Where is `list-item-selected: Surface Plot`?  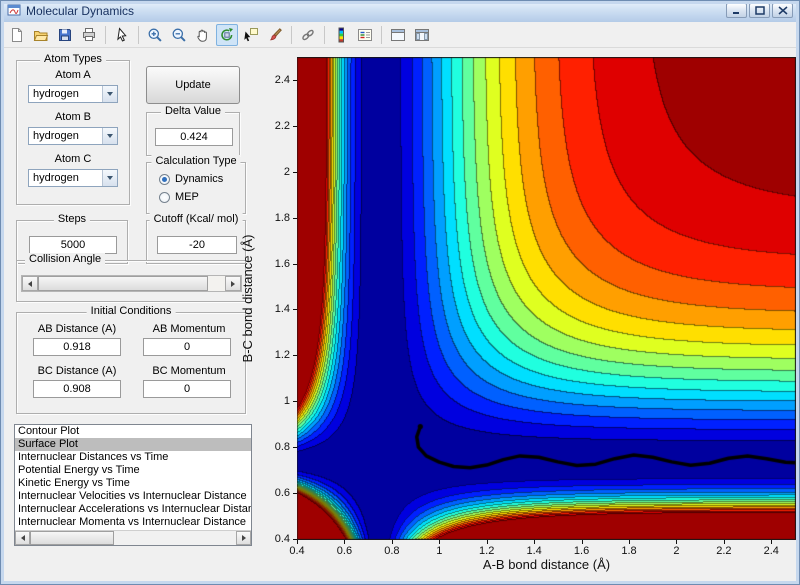 list-item-selected: Surface Plot is located at coordinates (133, 444).